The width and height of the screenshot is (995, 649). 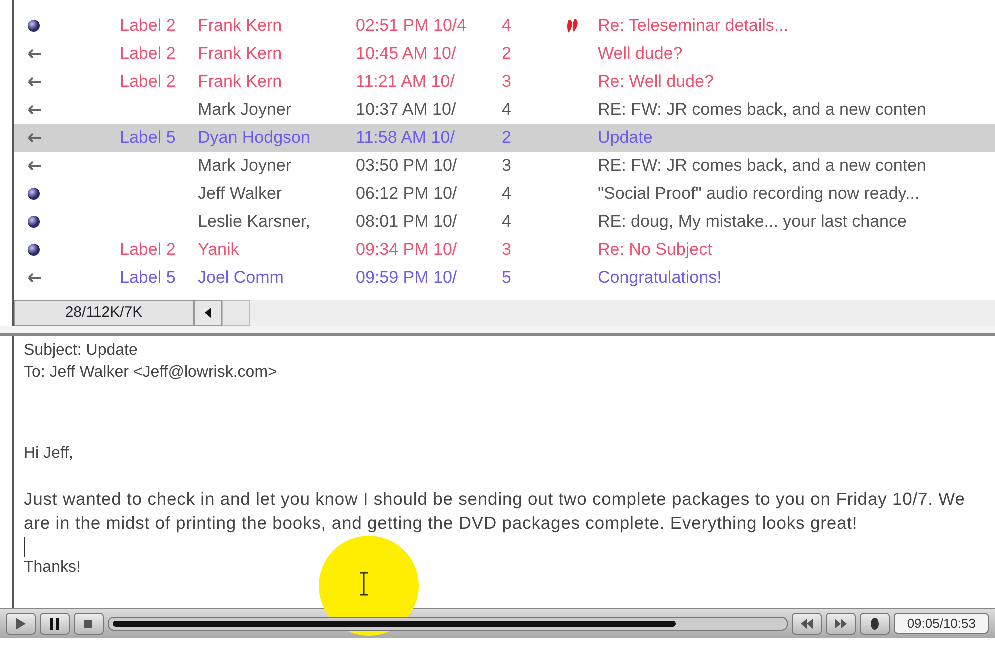 I want to click on time-text: 08:01 PM 10/, so click(x=407, y=222).